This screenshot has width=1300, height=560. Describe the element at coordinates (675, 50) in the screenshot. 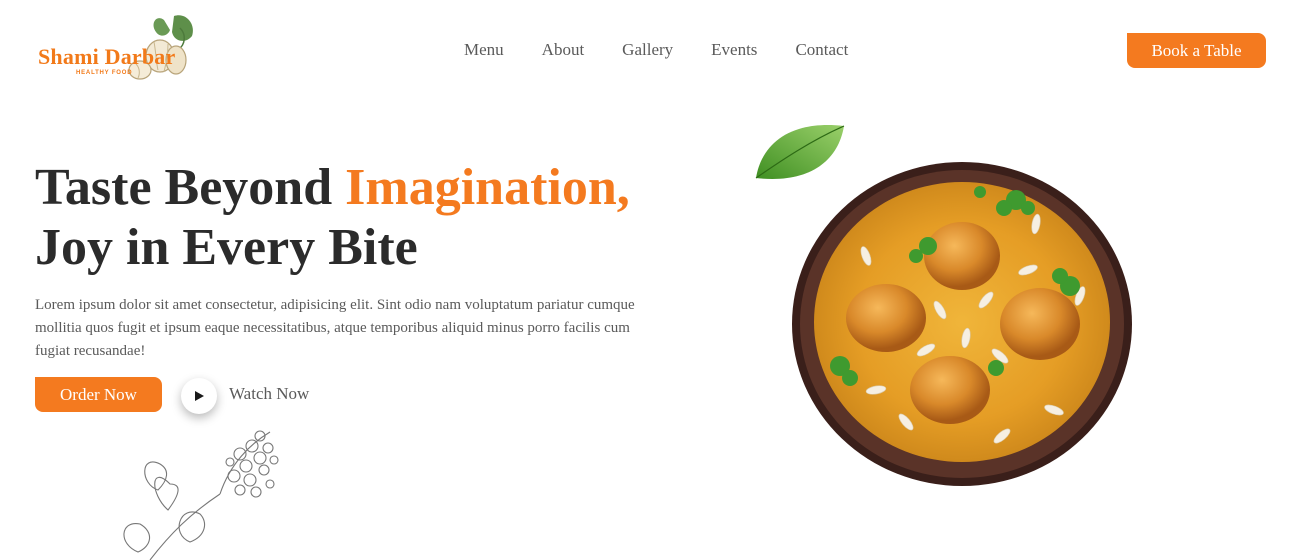

I see `main-nav: Menu About Gallery Events Contact` at that location.